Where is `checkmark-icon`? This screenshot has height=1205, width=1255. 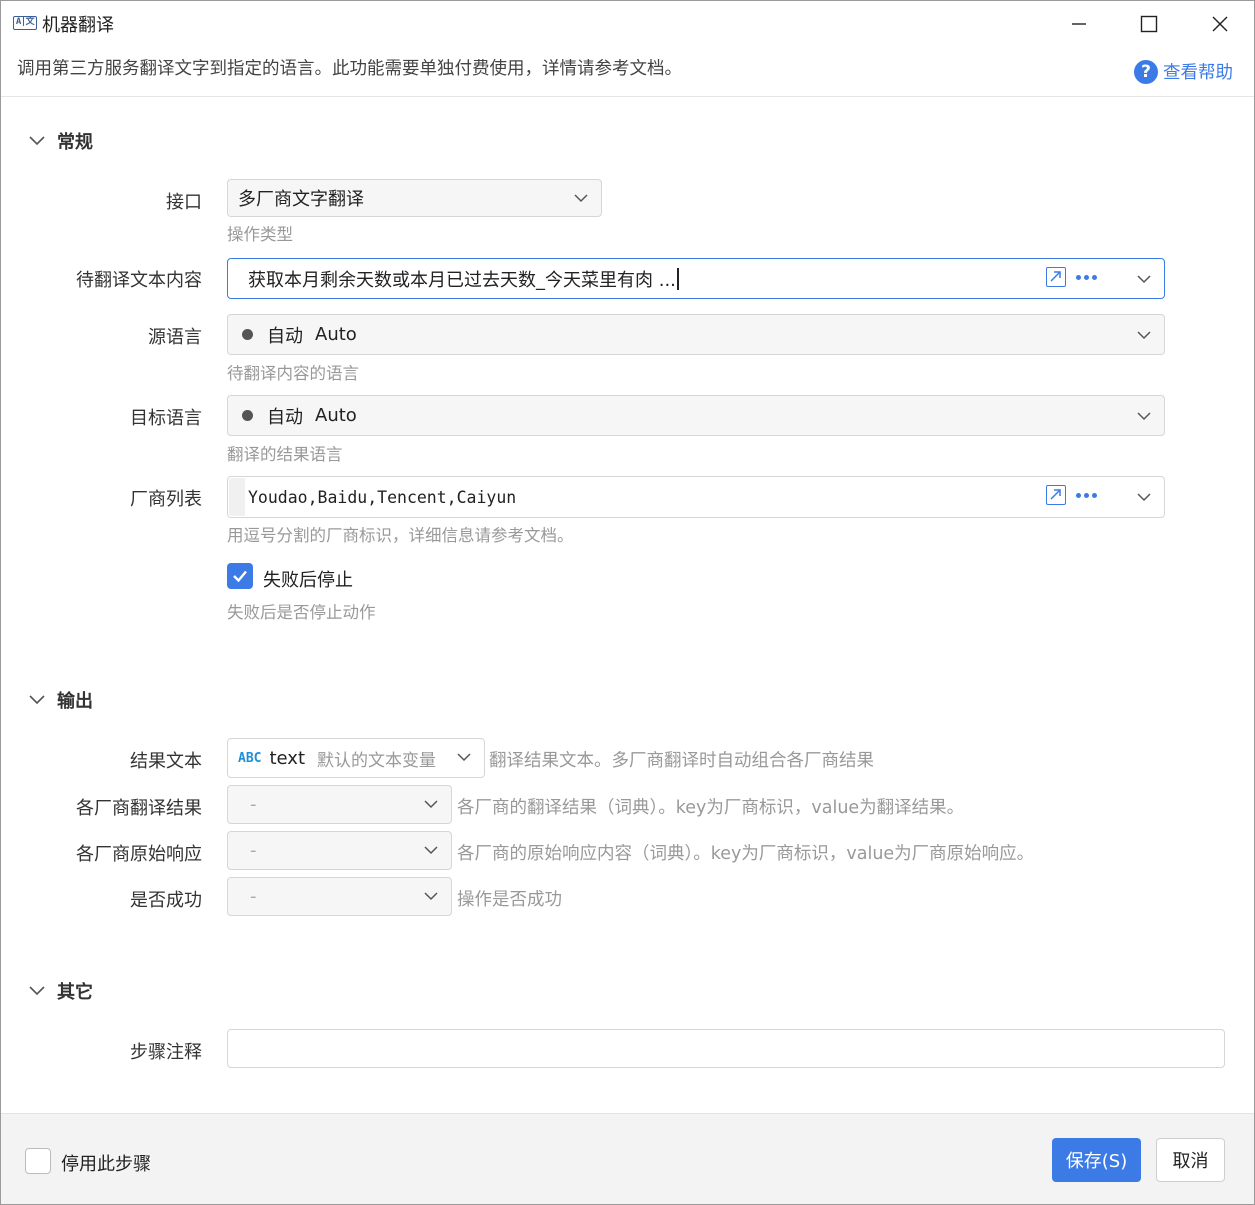 checkmark-icon is located at coordinates (240, 576).